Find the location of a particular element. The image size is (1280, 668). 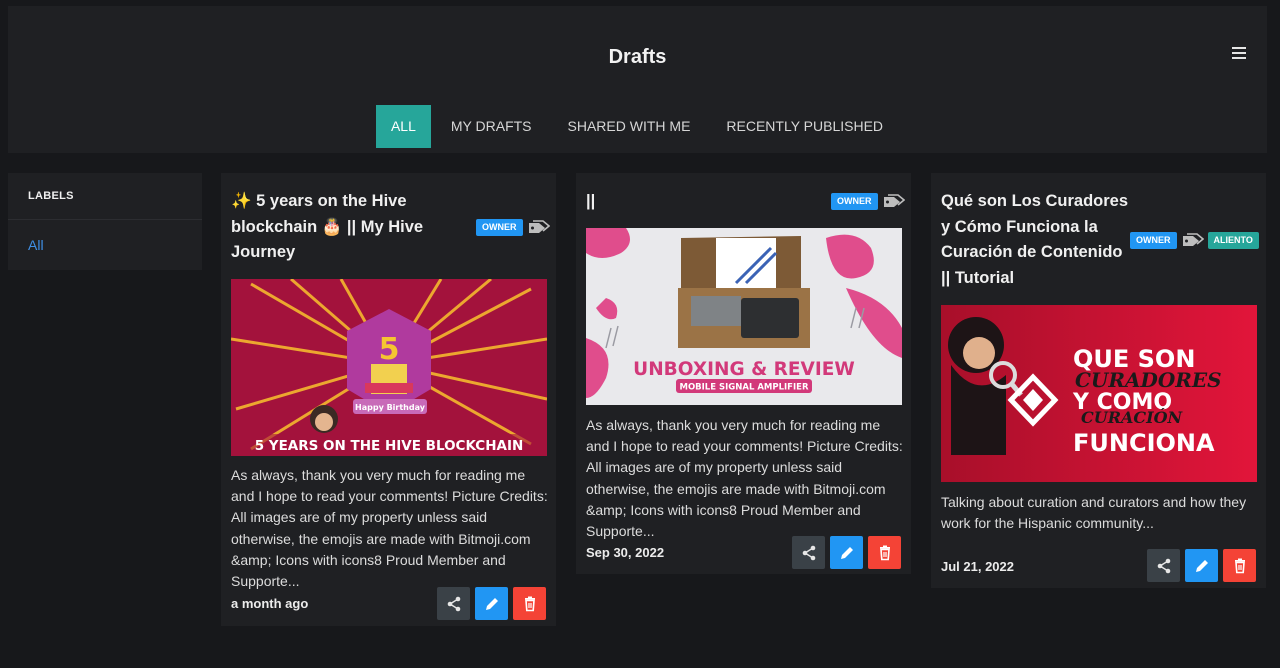

tag-group: OWNER ALIENTO is located at coordinates (1194, 240).